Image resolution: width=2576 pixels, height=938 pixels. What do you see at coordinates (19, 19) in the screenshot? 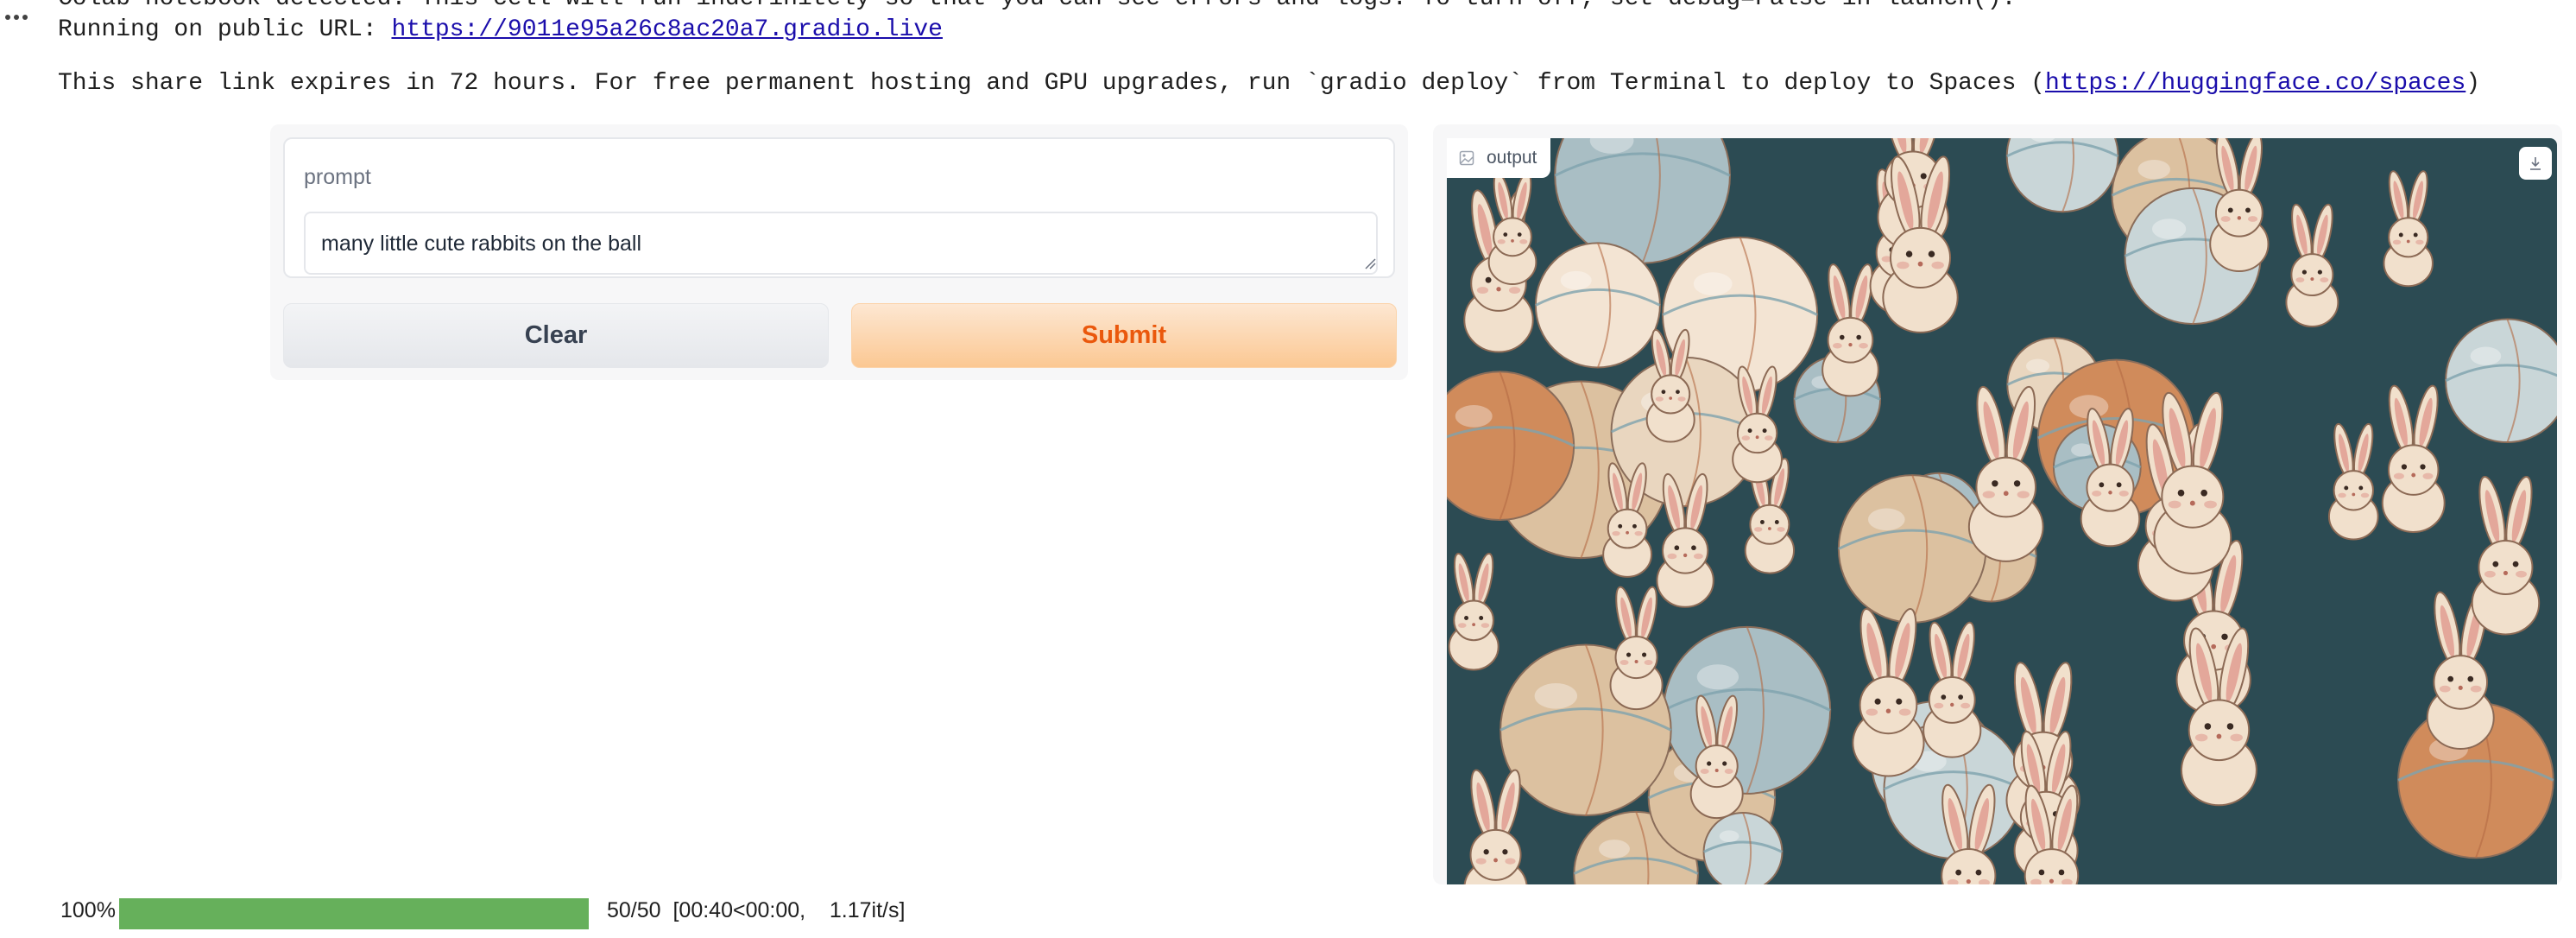
I see `cell-more-options-icon` at bounding box center [19, 19].